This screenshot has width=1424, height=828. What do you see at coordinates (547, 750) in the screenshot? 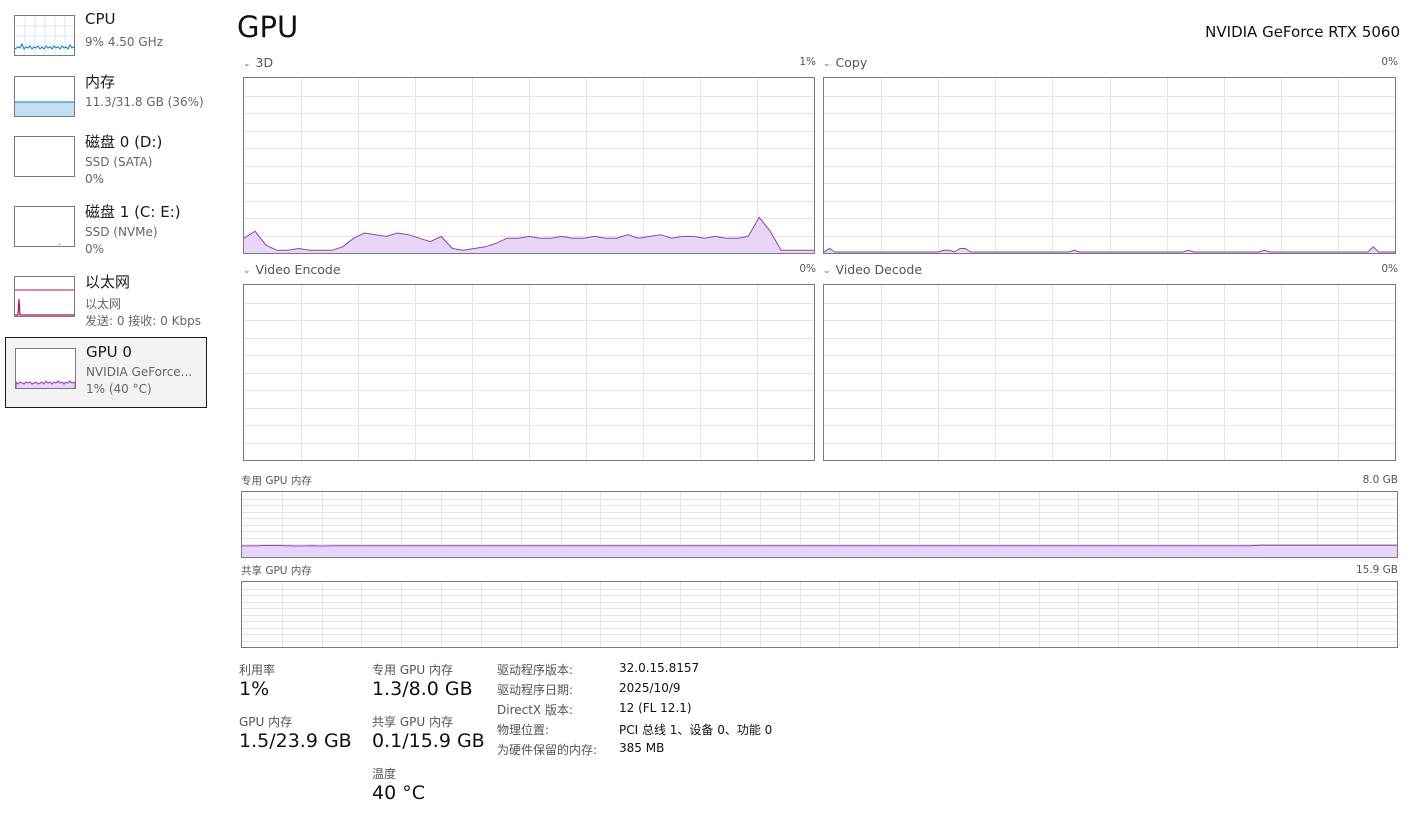
I see `reserved-memory-key: 为硬件保留的内存:` at bounding box center [547, 750].